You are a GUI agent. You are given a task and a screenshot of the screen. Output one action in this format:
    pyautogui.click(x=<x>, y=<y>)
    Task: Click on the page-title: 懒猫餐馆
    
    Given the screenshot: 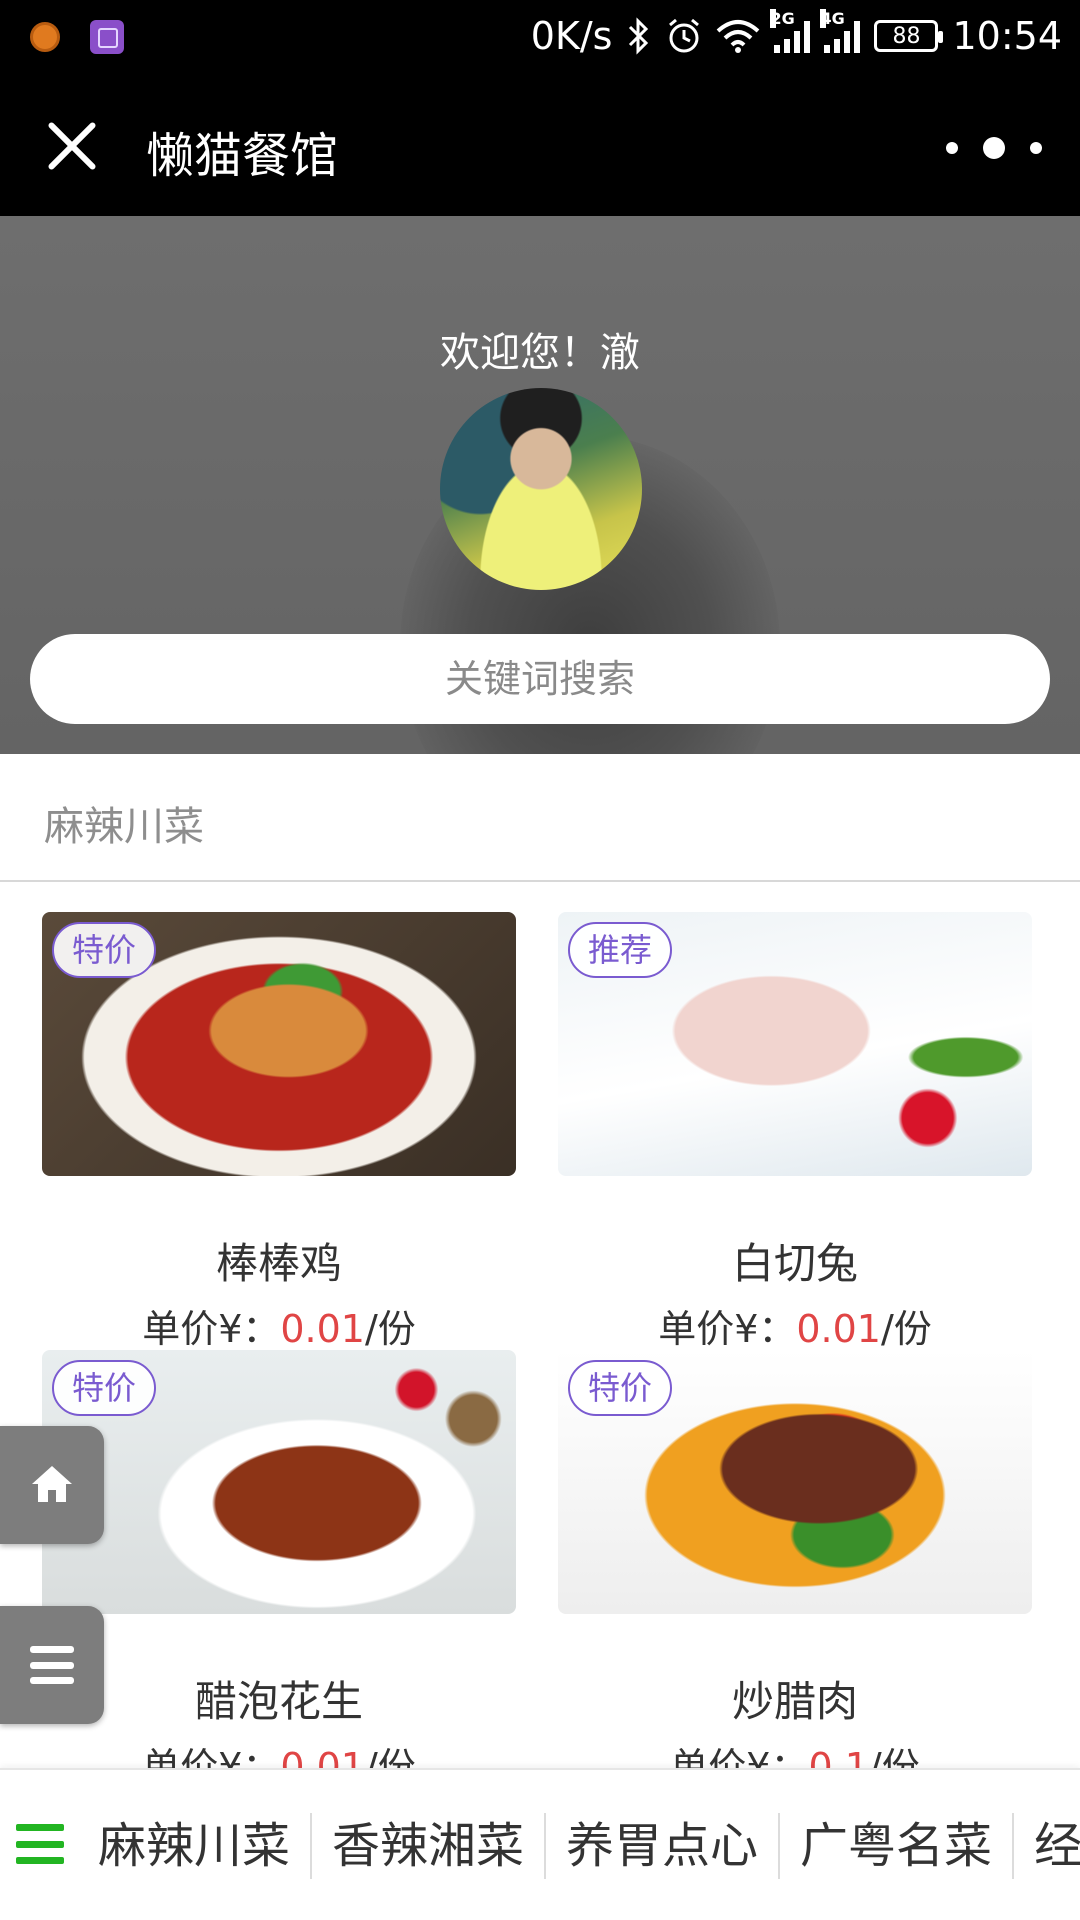 What is the action you would take?
    pyautogui.click(x=242, y=156)
    